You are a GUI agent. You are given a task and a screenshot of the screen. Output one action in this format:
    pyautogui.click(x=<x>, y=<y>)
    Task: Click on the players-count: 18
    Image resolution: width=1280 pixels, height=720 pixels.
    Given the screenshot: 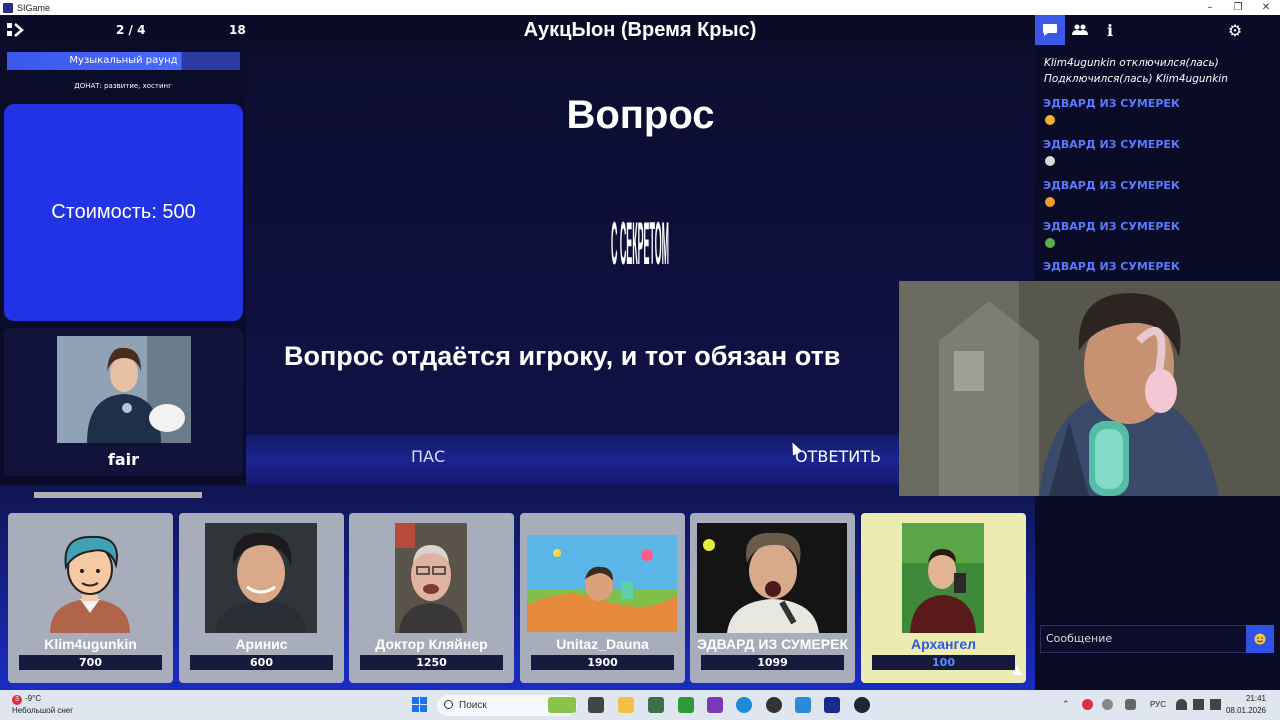 What is the action you would take?
    pyautogui.click(x=237, y=30)
    